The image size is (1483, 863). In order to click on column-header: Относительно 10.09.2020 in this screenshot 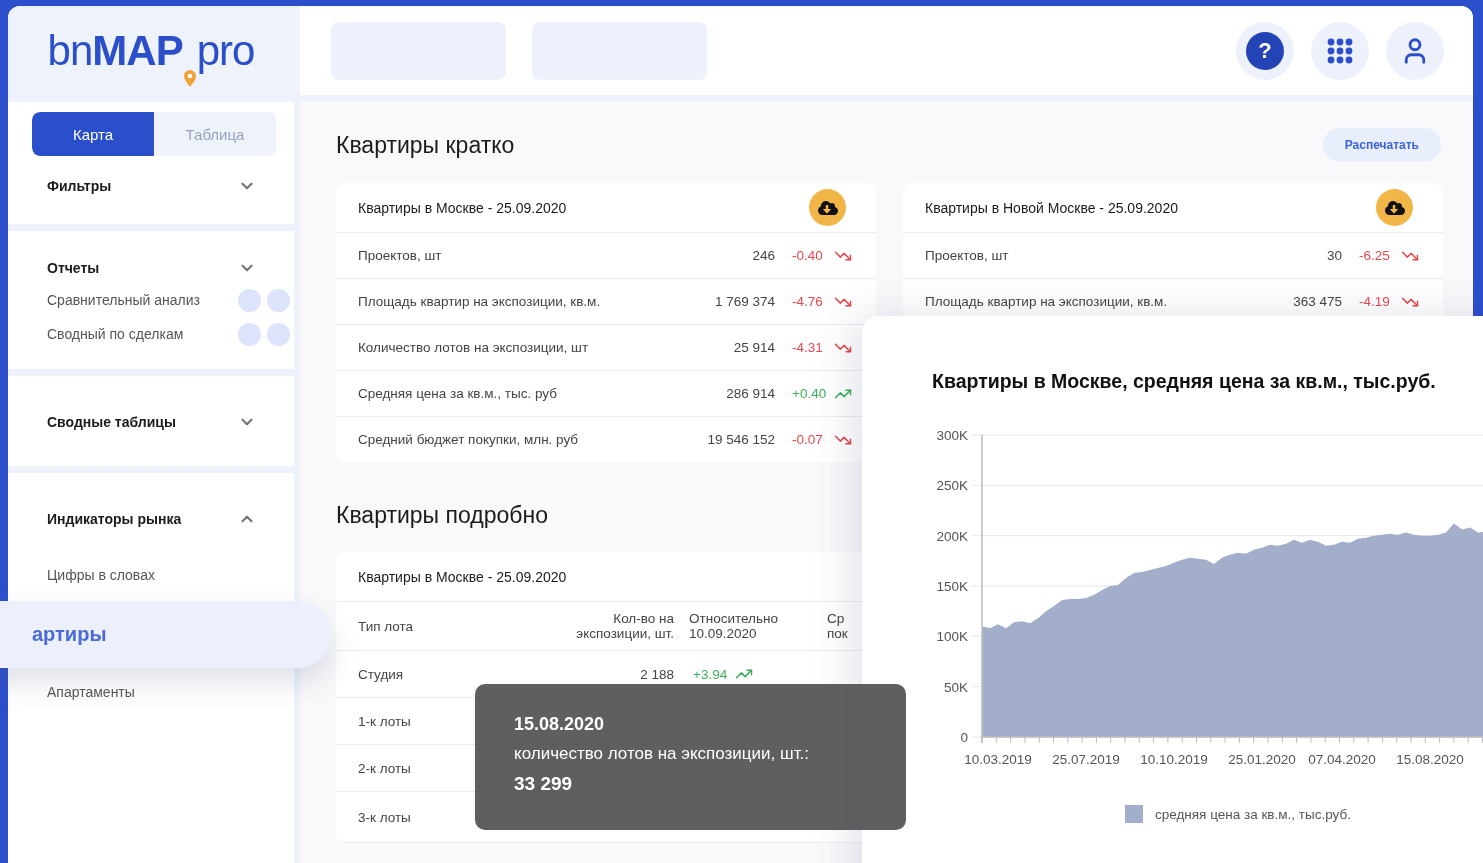, I will do `click(734, 626)`.